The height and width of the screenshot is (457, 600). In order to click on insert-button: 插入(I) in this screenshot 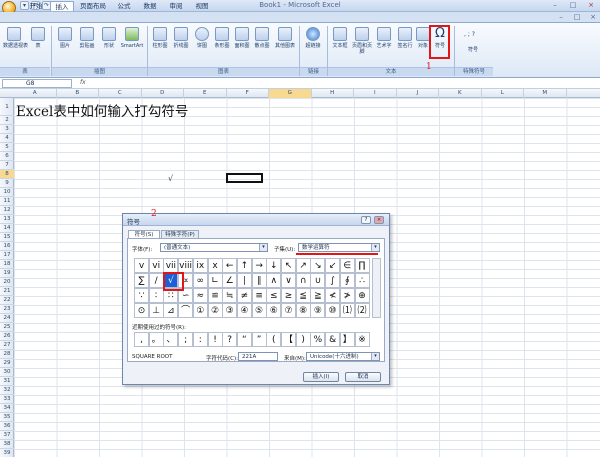, I will do `click(321, 377)`.